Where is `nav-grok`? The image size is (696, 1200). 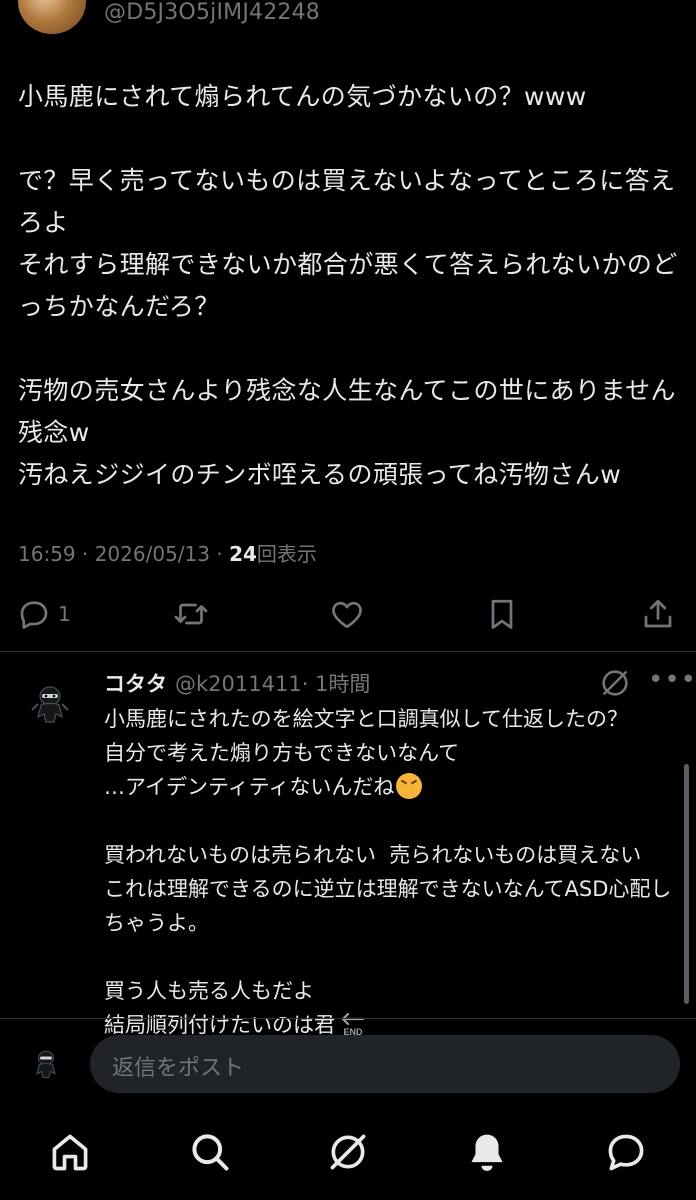
nav-grok is located at coordinates (348, 1152).